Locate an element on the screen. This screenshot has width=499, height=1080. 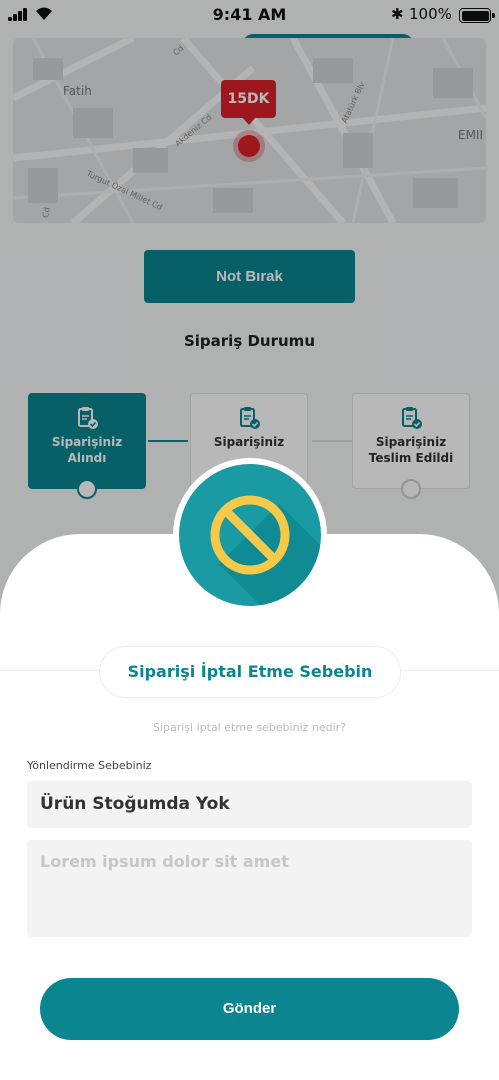
reason-select: Ürün Stoğumda Yok is located at coordinates (249, 804).